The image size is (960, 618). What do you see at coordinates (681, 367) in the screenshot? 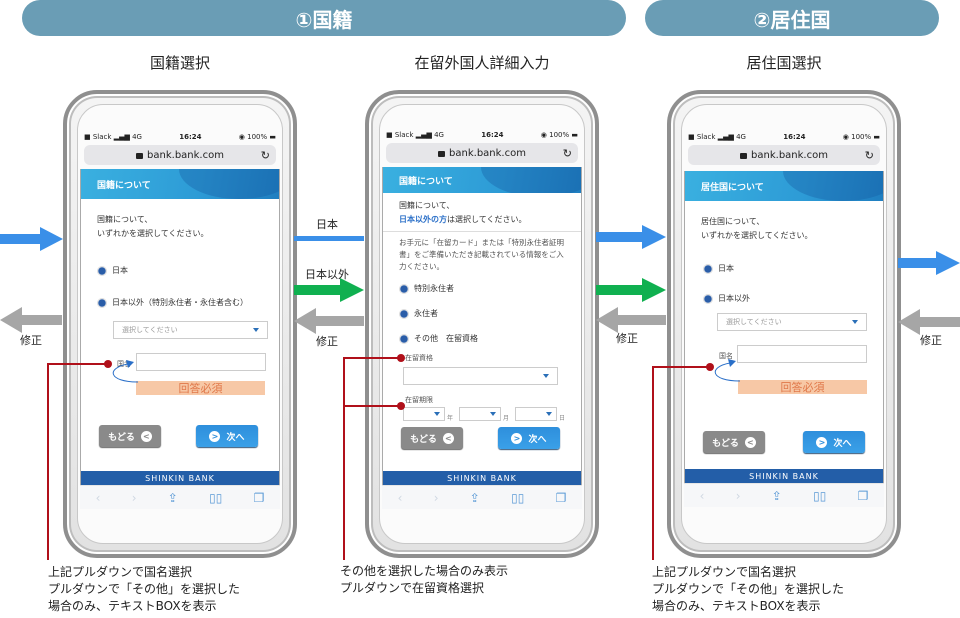
I see `annotation-line-3h` at bounding box center [681, 367].